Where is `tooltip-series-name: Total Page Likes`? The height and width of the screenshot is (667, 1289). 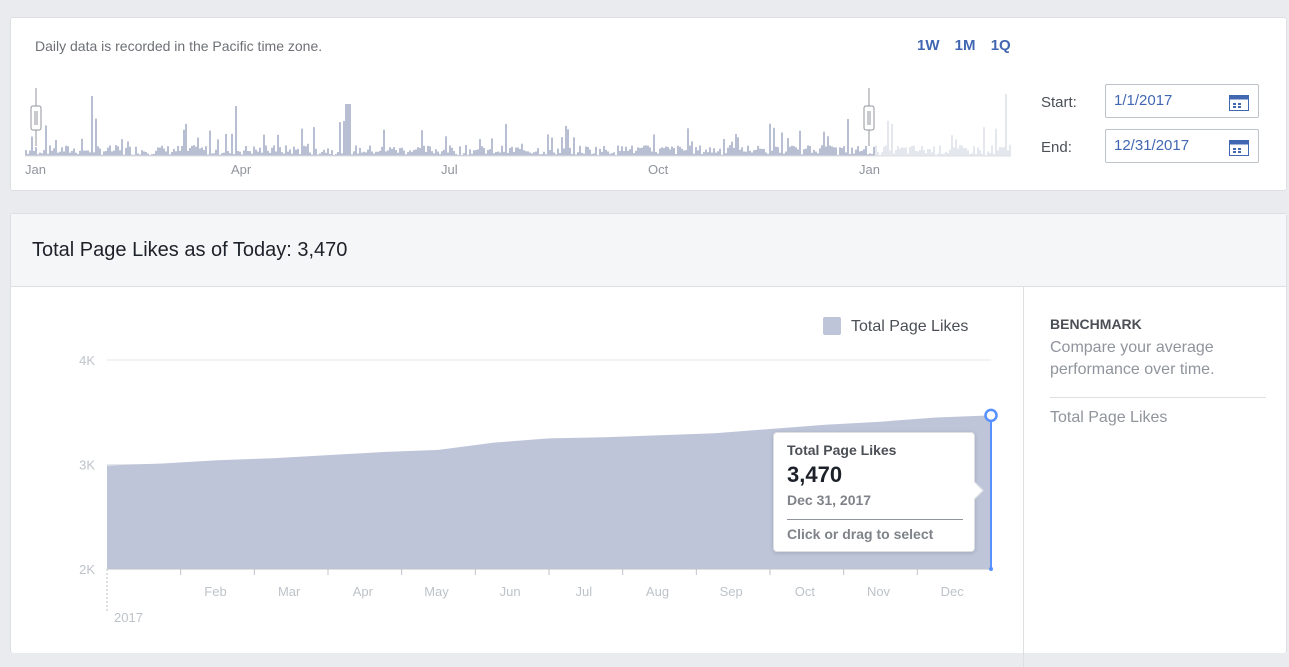
tooltip-series-name: Total Page Likes is located at coordinates (842, 450).